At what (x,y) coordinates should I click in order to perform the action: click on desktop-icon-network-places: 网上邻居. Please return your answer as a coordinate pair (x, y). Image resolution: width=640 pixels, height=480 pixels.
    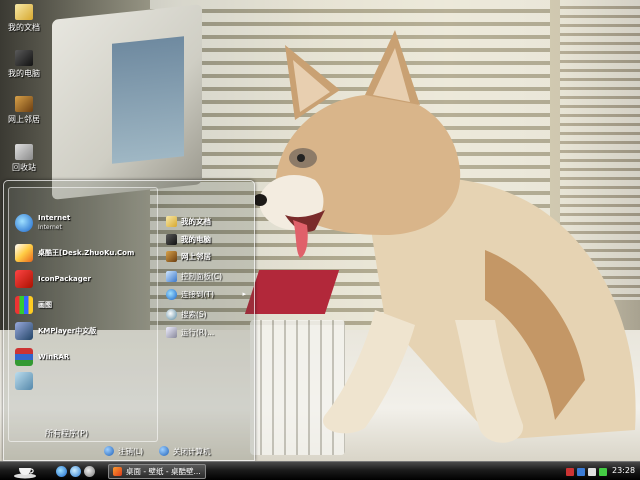
    Looking at the image, I should click on (24, 110).